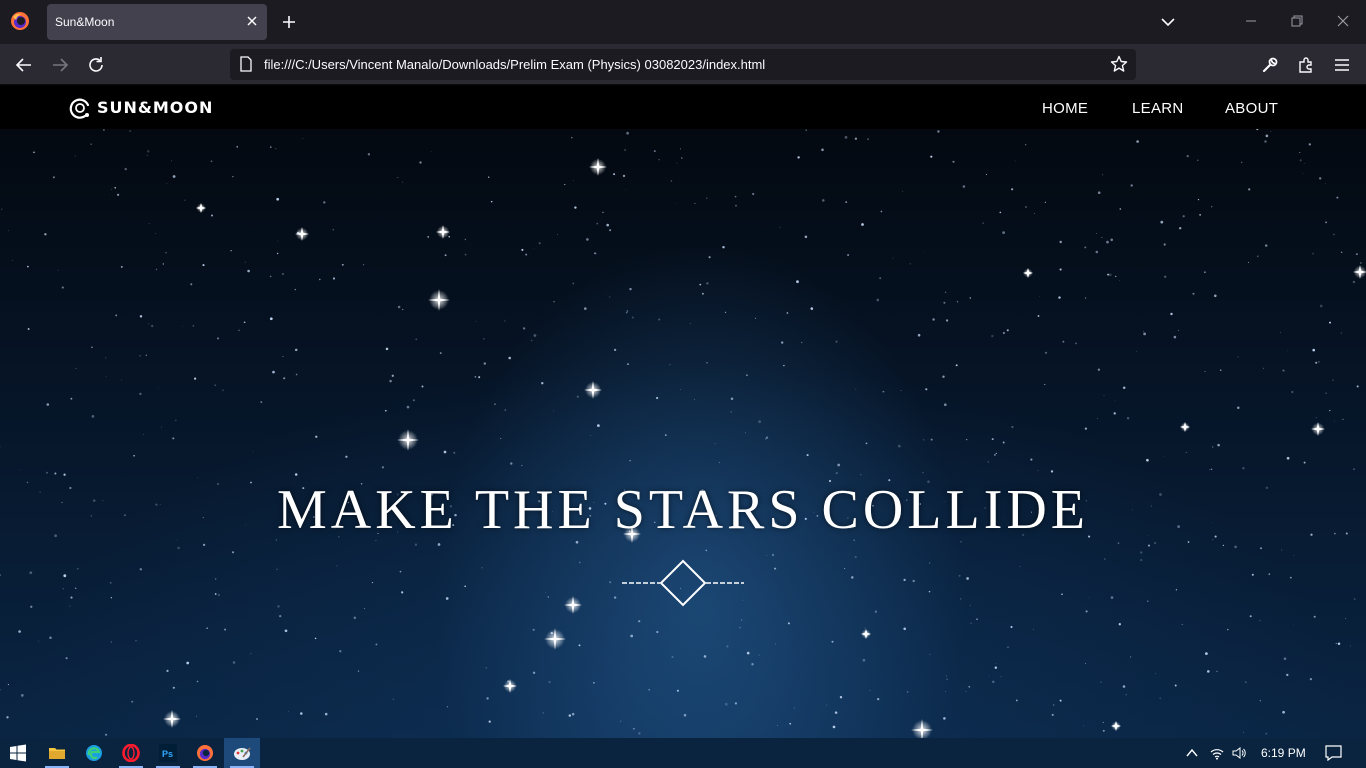 The width and height of the screenshot is (1366, 768). I want to click on tab-sun-moon: Sun&Moon, so click(157, 22).